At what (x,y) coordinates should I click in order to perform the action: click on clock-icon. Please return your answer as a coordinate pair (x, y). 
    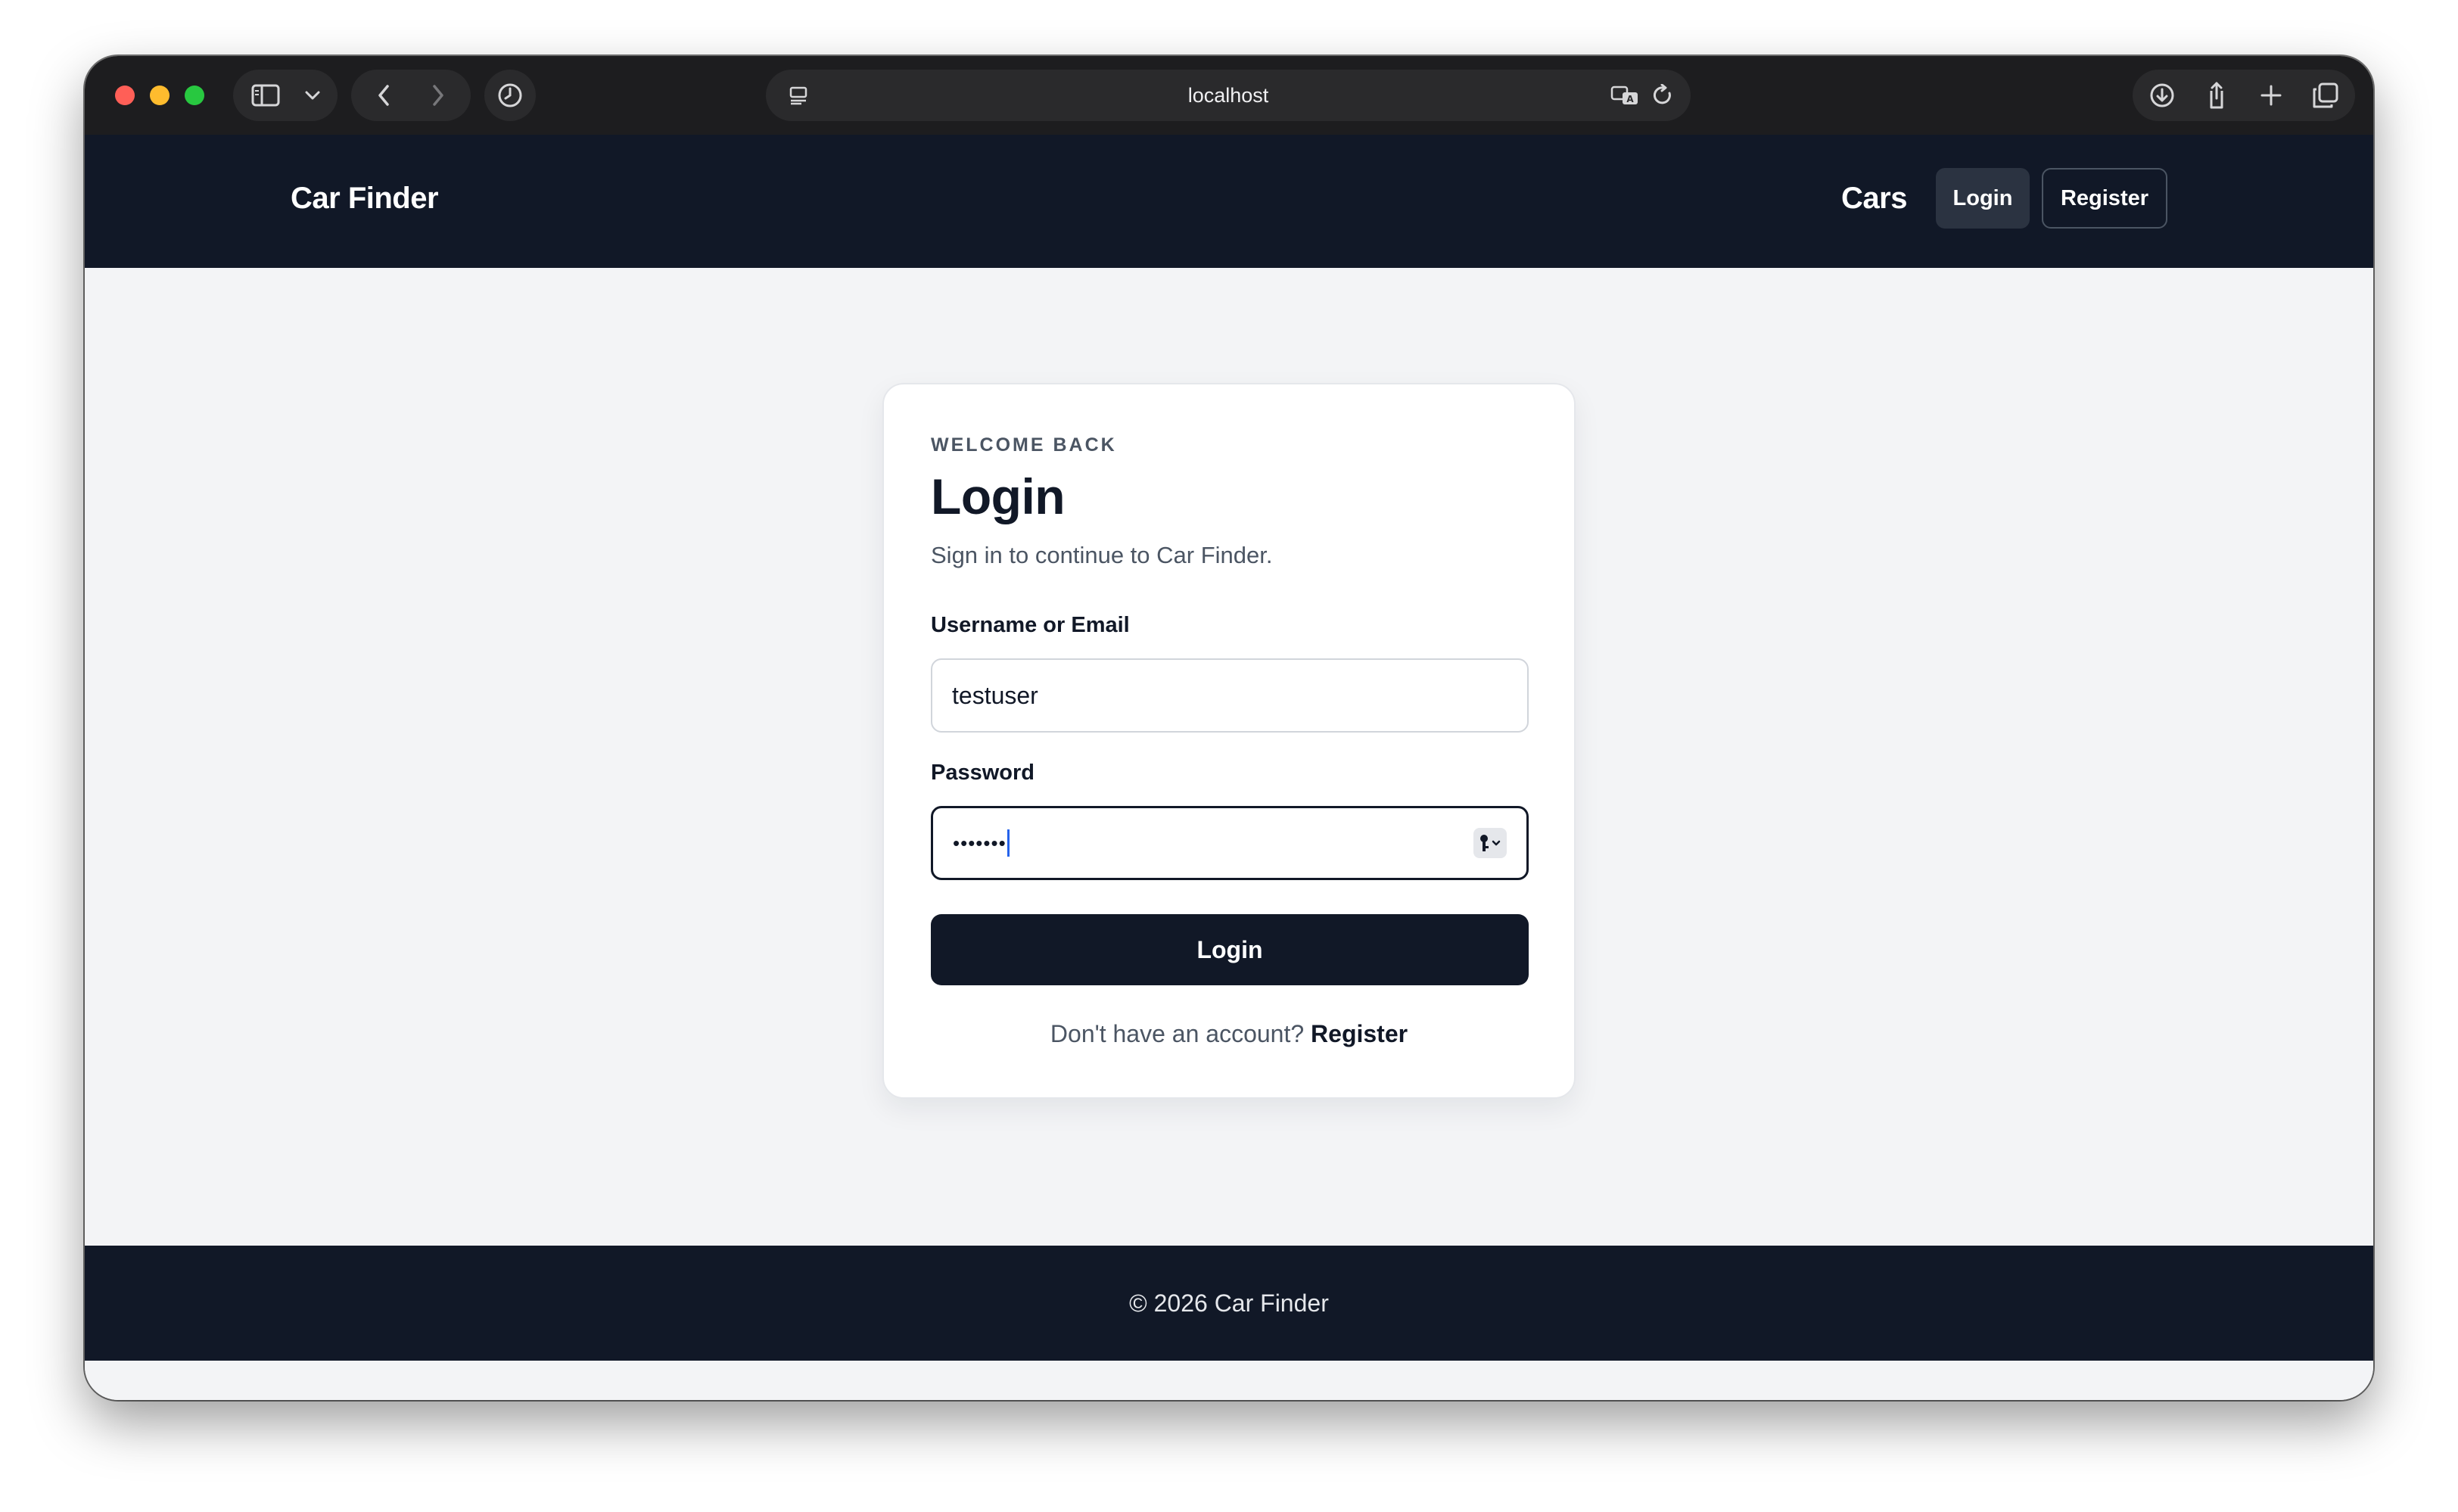
    Looking at the image, I should click on (510, 95).